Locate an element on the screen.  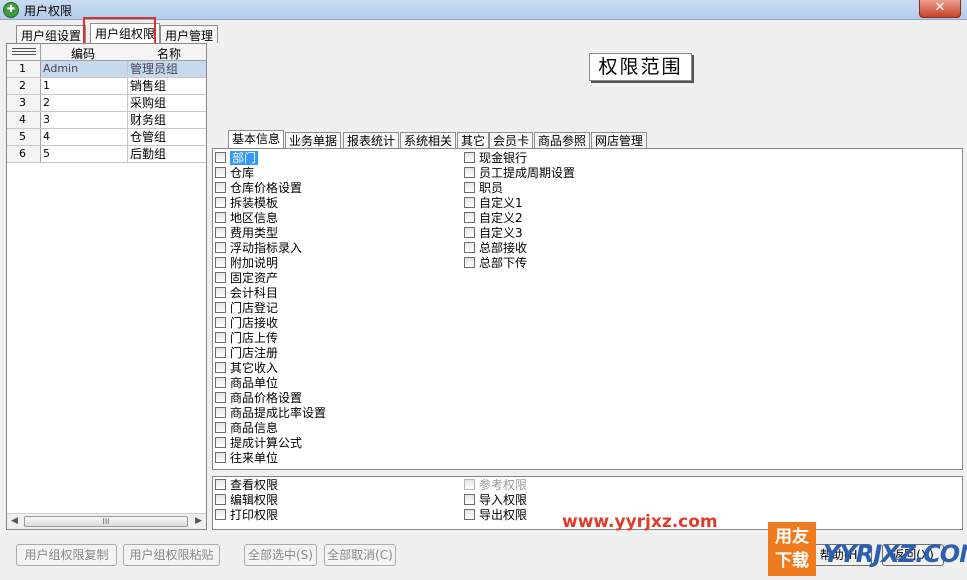
permission-scope-button: 权限范围 is located at coordinates (640, 67).